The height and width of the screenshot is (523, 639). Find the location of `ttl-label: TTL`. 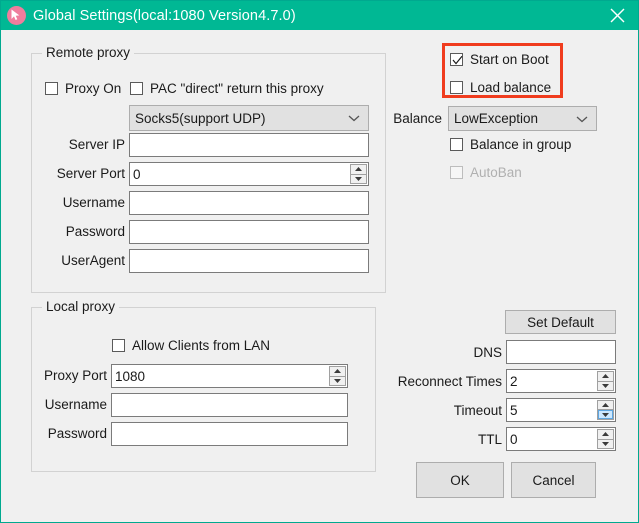

ttl-label: TTL is located at coordinates (489, 439).